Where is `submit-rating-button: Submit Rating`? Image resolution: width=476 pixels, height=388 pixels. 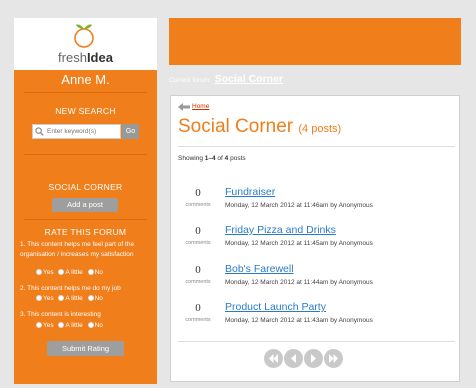
submit-rating-button: Submit Rating is located at coordinates (85, 348).